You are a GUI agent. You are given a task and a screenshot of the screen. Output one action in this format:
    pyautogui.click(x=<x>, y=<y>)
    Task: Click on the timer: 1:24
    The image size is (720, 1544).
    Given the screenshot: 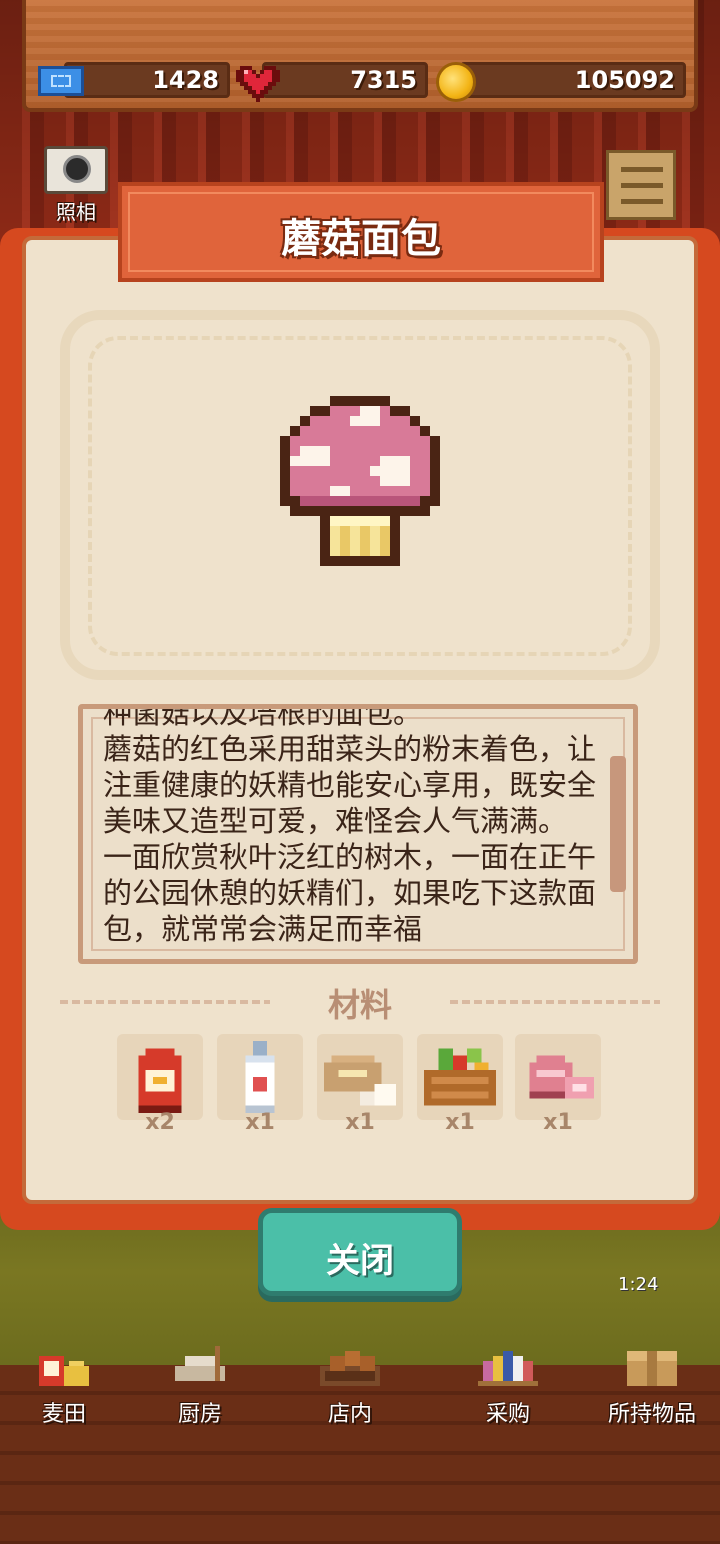 What is the action you would take?
    pyautogui.click(x=638, y=1284)
    